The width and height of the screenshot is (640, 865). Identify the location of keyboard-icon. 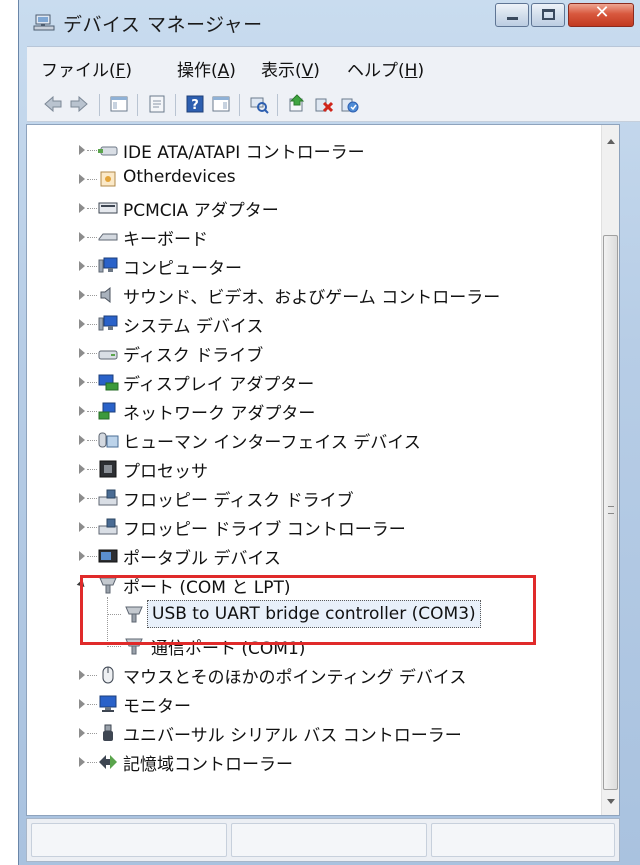
(108, 237).